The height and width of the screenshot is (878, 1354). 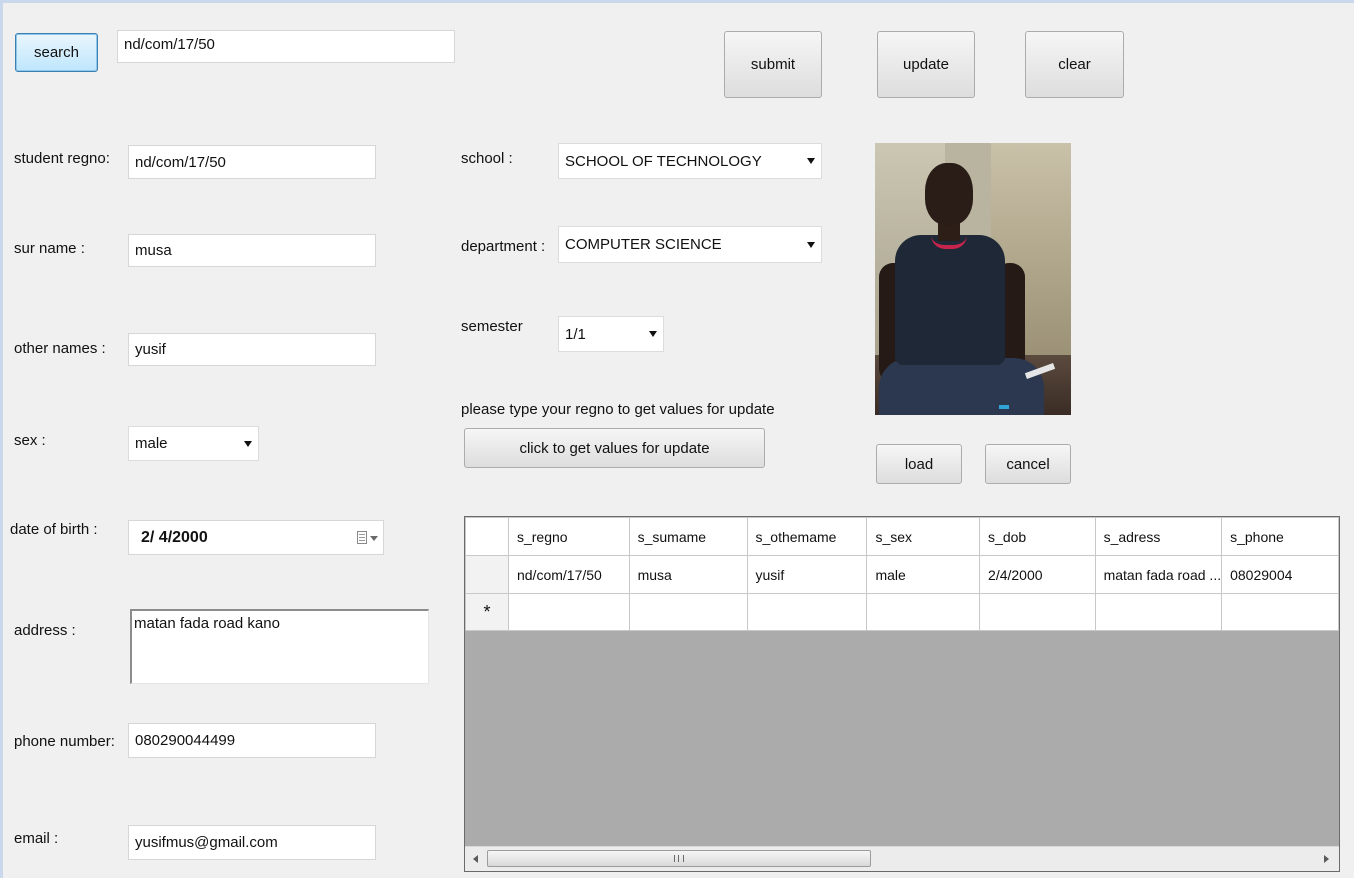 What do you see at coordinates (1037, 574) in the screenshot?
I see `table-cell: 2/4/2000` at bounding box center [1037, 574].